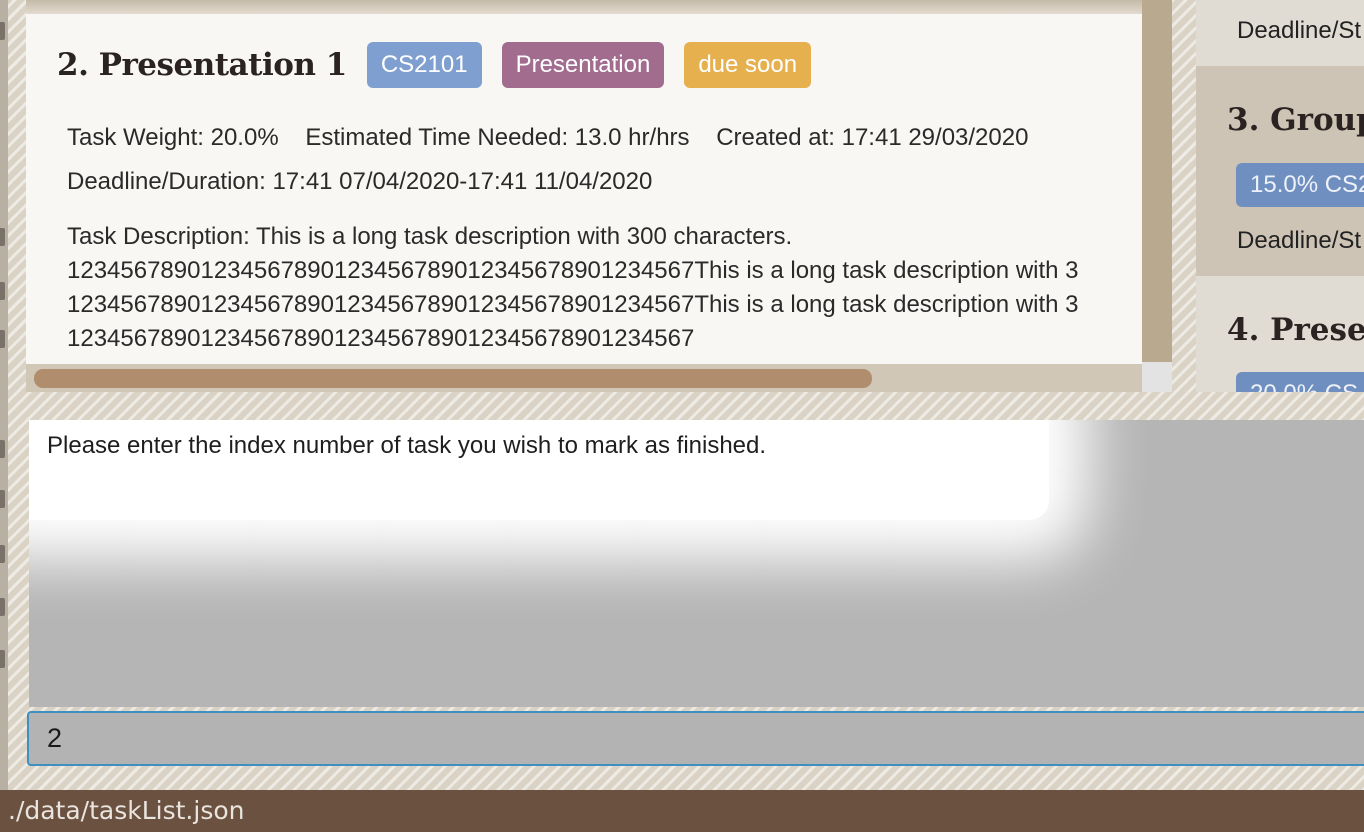 This screenshot has height=832, width=1364. What do you see at coordinates (1157, 196) in the screenshot?
I see `vertical-scrollbar` at bounding box center [1157, 196].